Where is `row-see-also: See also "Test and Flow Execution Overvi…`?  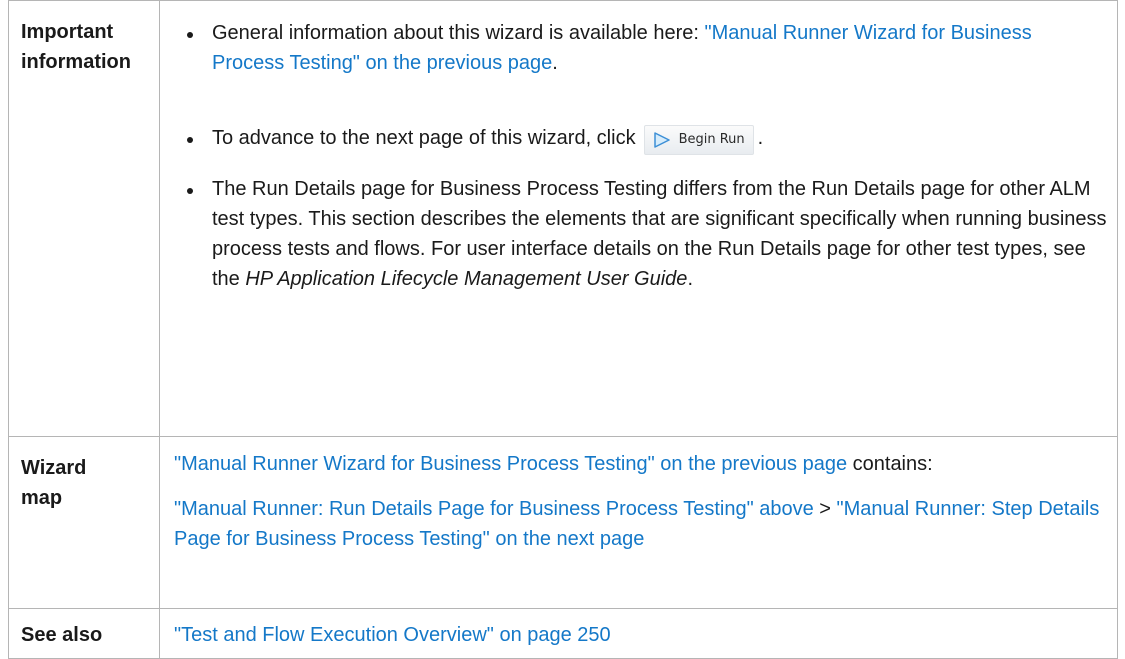
row-see-also: See also "Test and Flow Execution Overvi… is located at coordinates (563, 633).